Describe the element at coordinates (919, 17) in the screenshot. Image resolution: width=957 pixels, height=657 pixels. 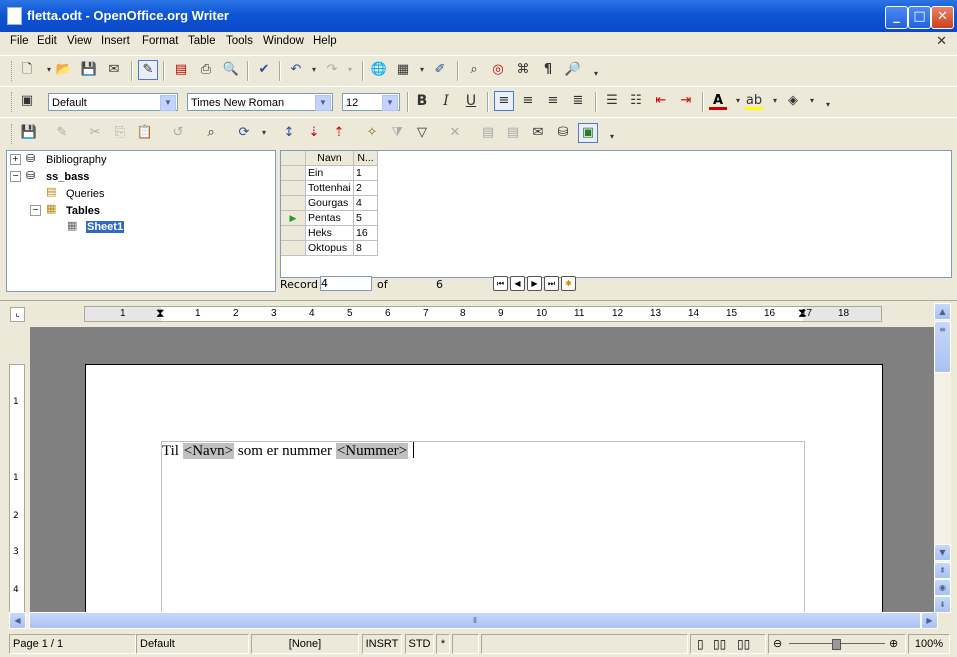
I see `maximize-button: □` at that location.